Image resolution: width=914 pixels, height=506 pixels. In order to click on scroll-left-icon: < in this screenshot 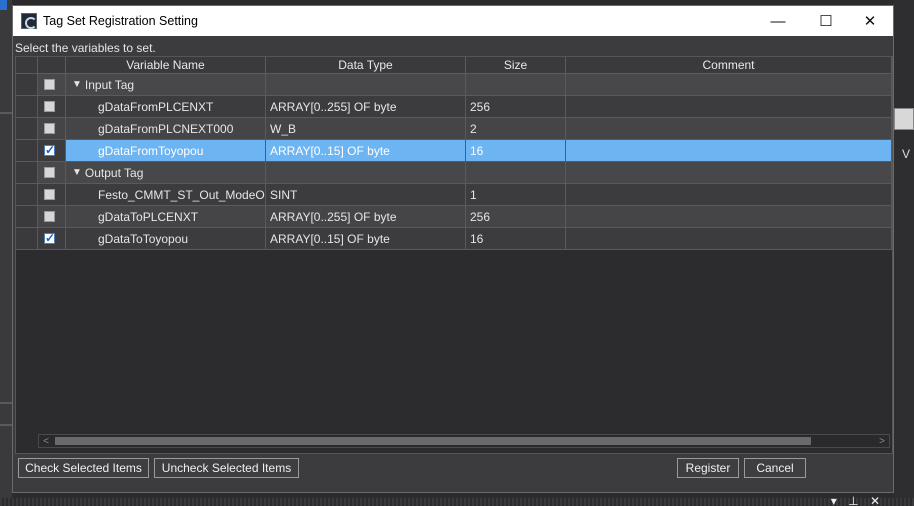, I will do `click(46, 441)`.